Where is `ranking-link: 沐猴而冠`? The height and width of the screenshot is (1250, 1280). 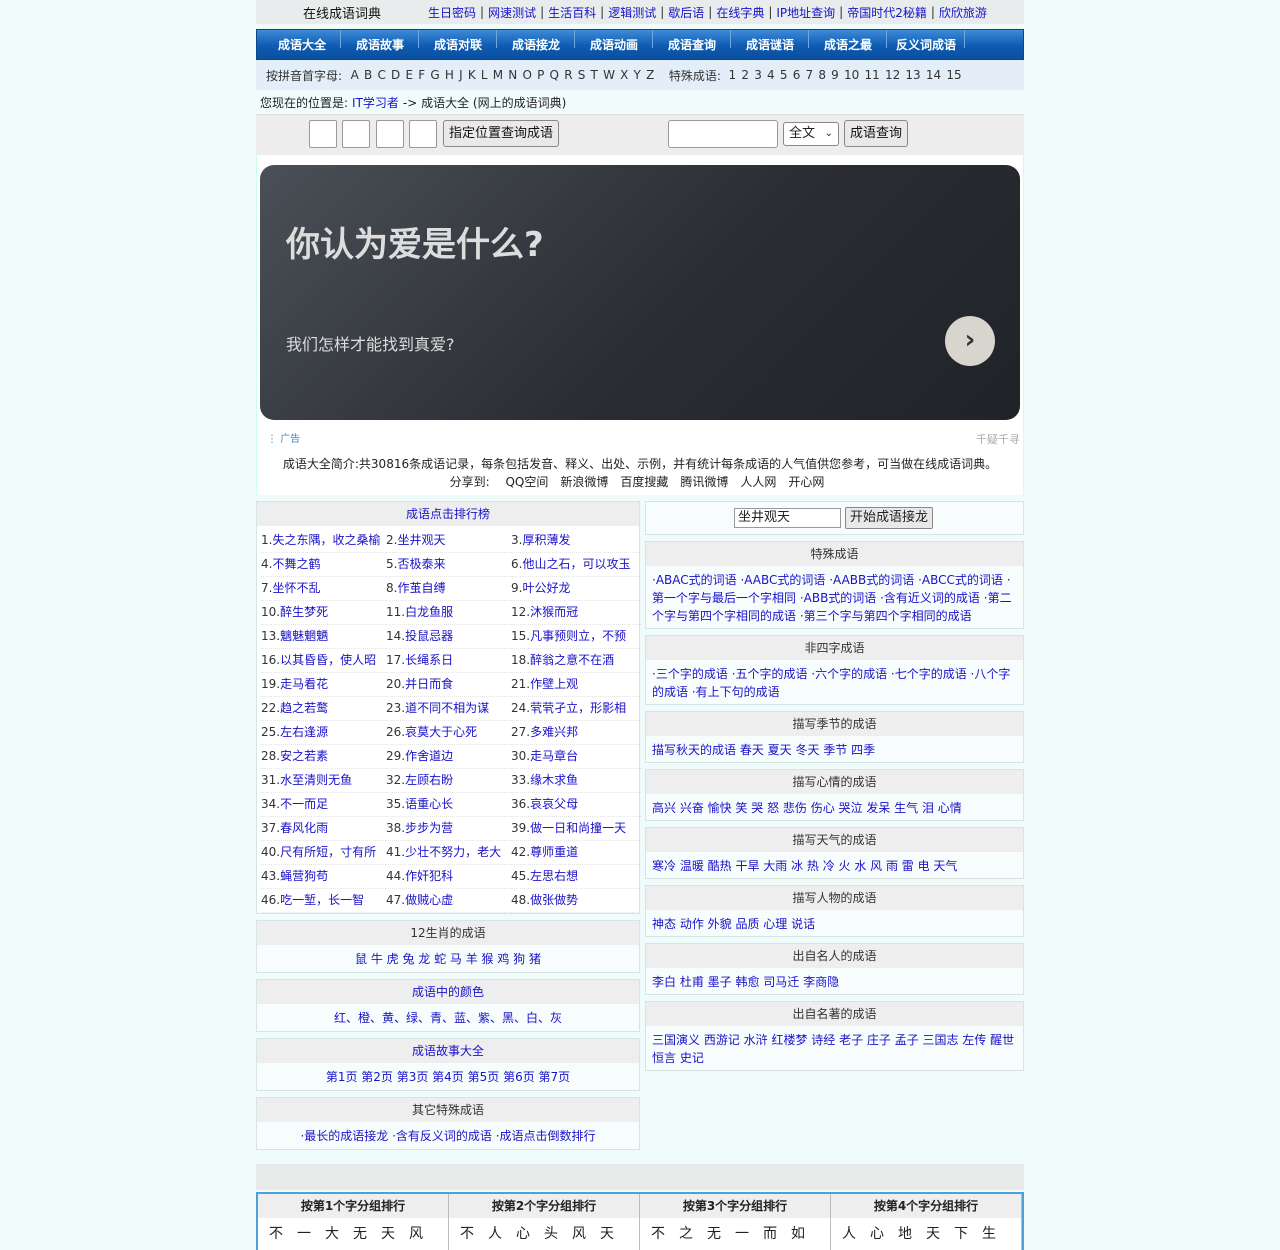
ranking-link: 沐猴而冠 is located at coordinates (554, 612).